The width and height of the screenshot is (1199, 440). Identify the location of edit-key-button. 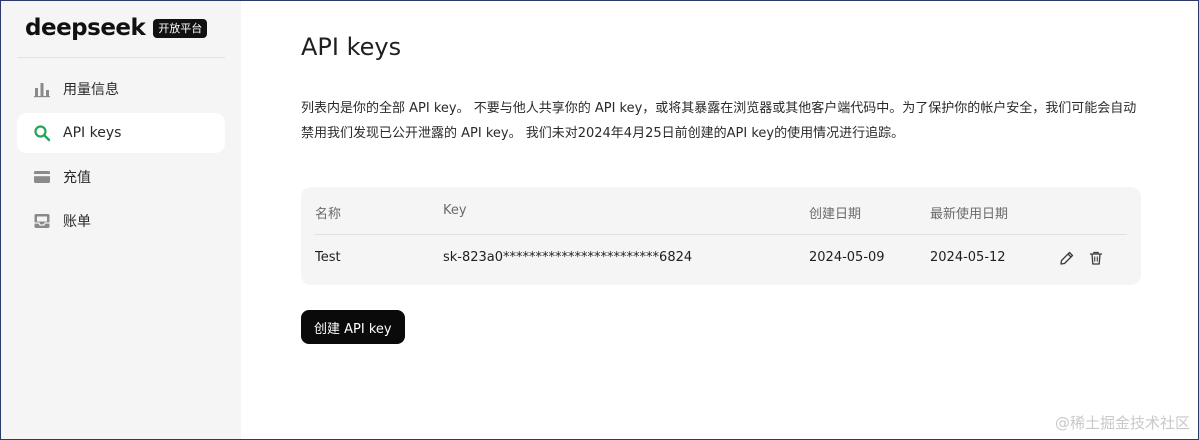
(1067, 258).